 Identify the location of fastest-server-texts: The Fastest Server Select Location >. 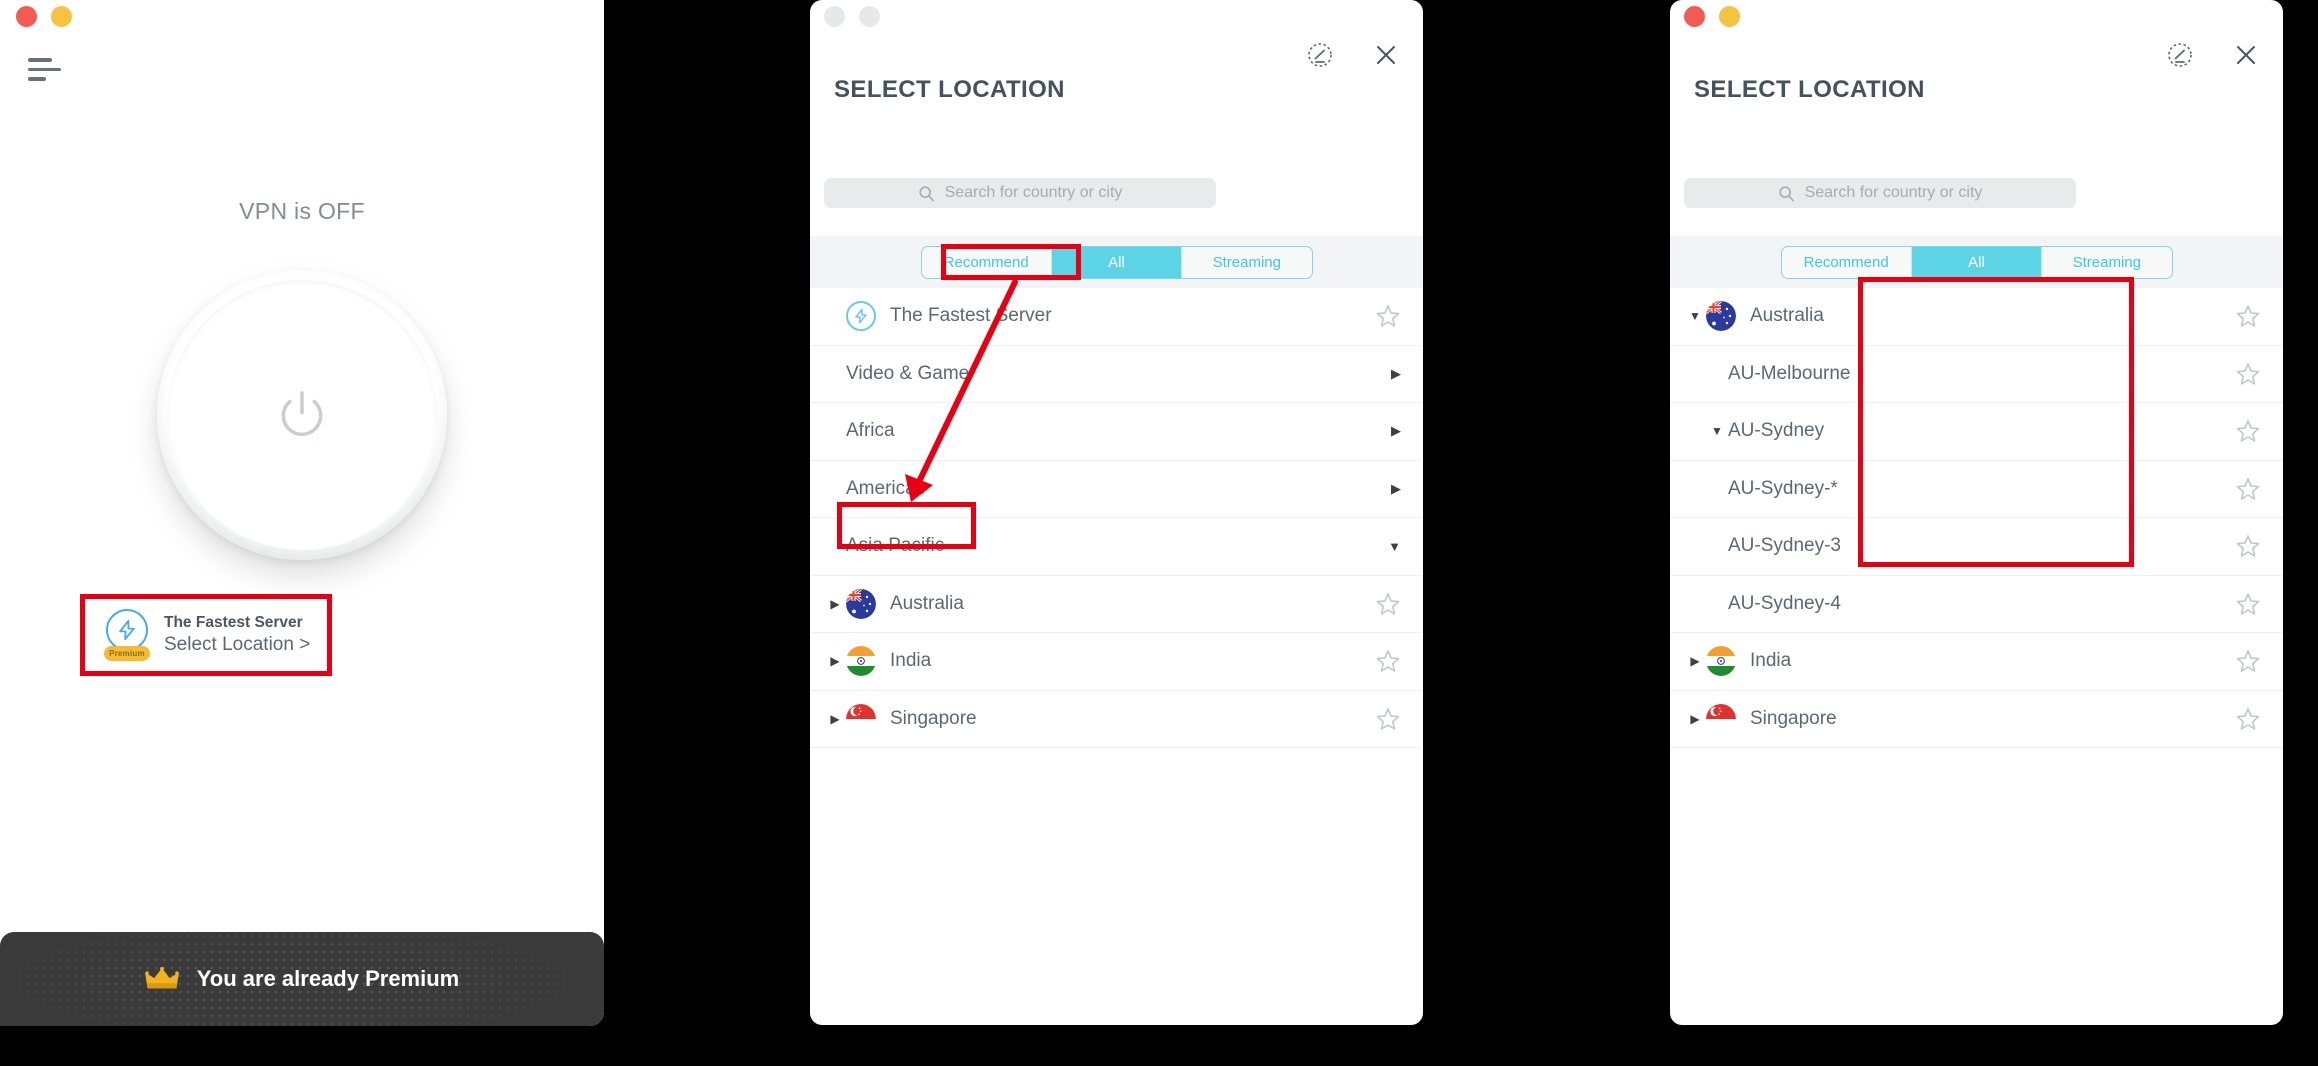
(237, 635).